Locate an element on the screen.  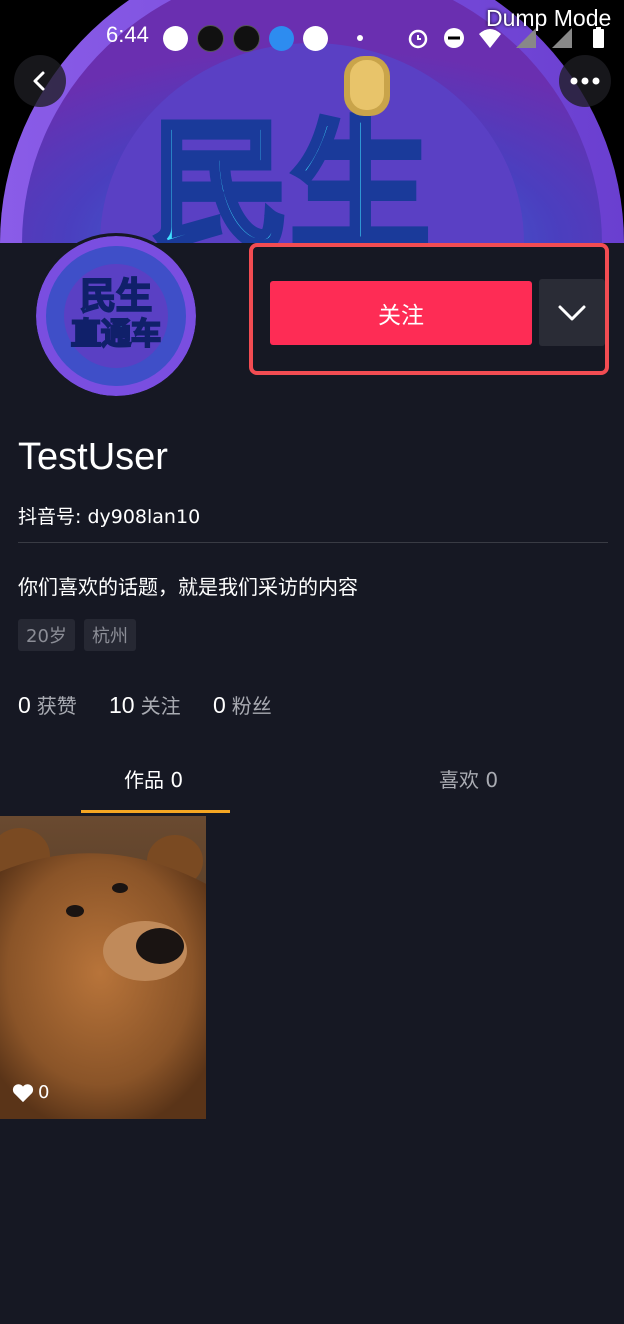
tab-active-indicator is located at coordinates (155, 811).